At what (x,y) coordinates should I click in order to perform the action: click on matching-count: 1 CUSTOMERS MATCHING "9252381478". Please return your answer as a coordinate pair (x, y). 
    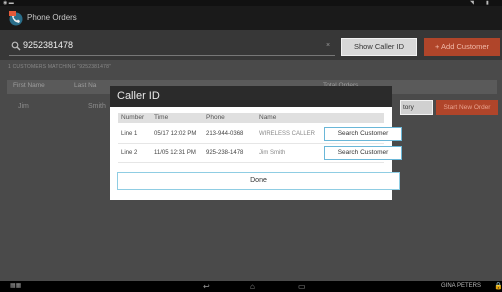
    Looking at the image, I should click on (60, 67).